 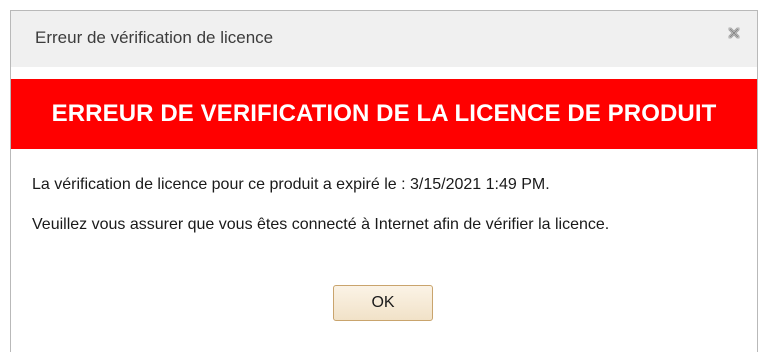 What do you see at coordinates (154, 37) in the screenshot?
I see `window-title: Erreur de vérification de licence` at bounding box center [154, 37].